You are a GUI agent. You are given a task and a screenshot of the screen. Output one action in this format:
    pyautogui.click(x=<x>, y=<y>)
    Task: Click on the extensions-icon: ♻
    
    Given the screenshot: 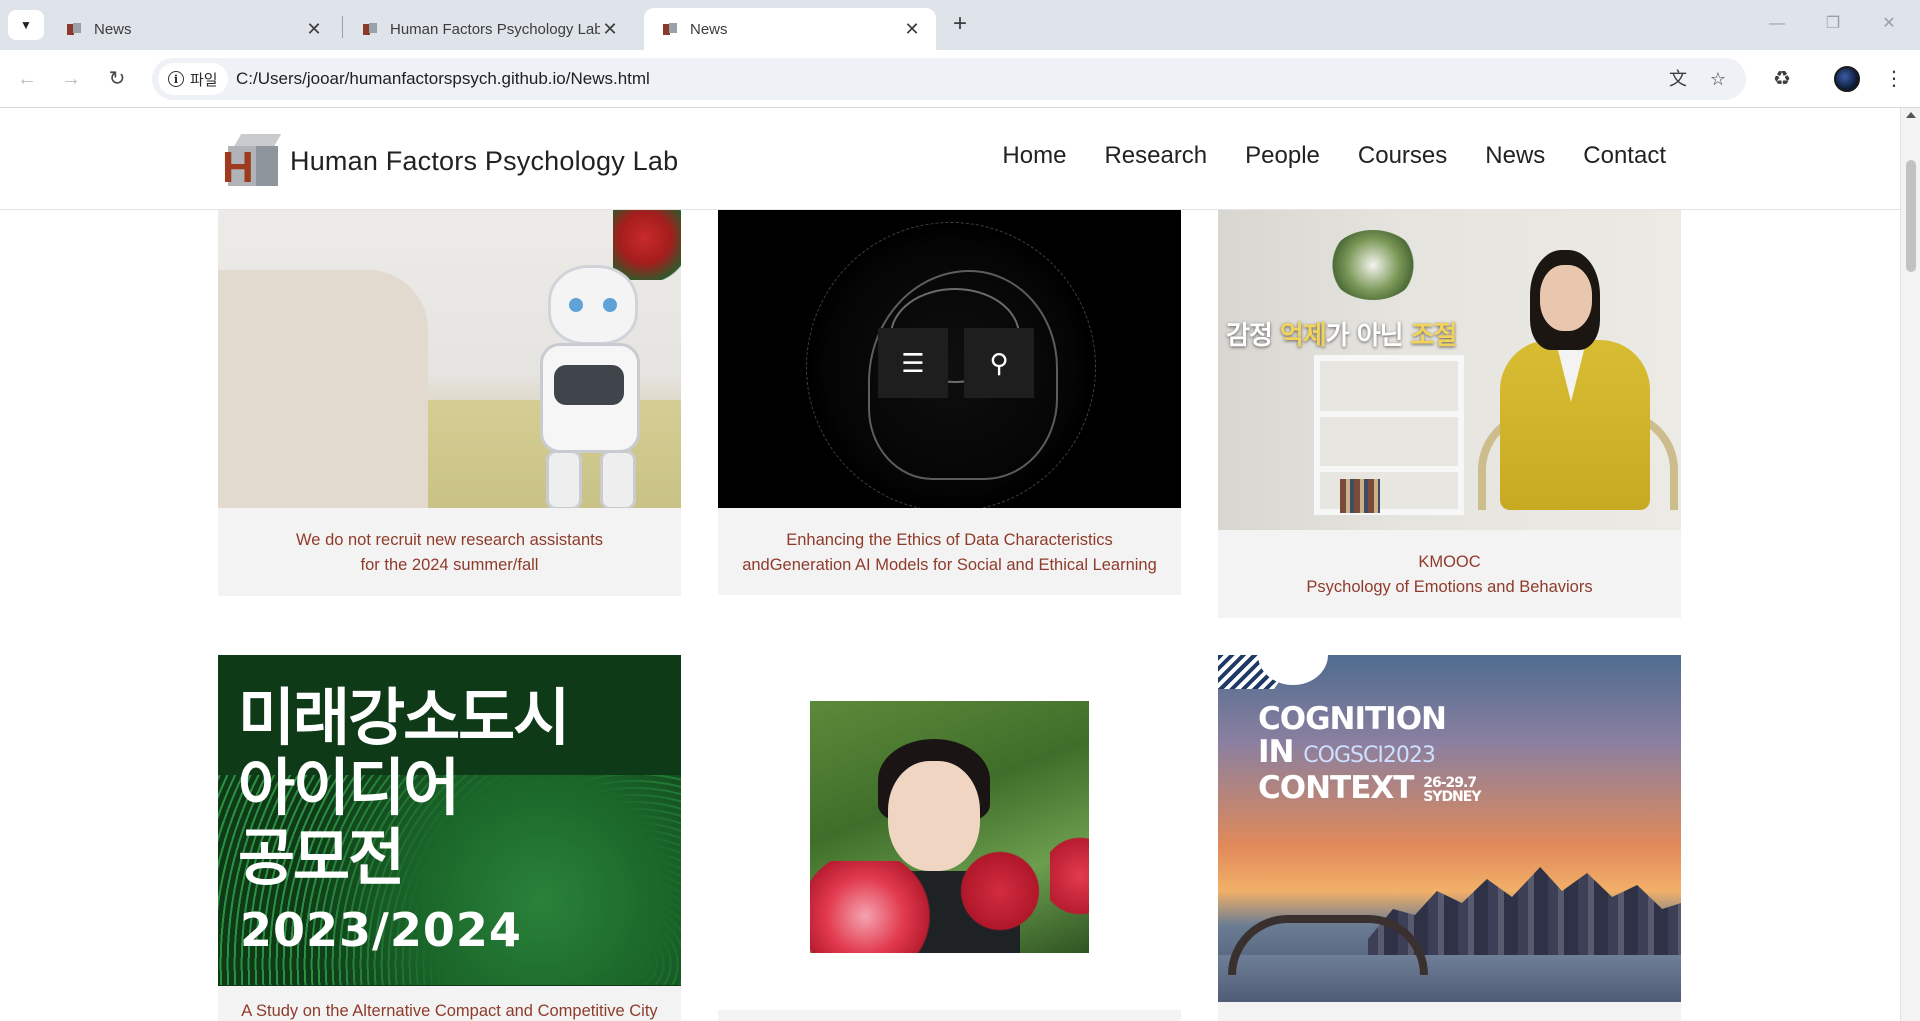 What is the action you would take?
    pyautogui.click(x=1782, y=79)
    